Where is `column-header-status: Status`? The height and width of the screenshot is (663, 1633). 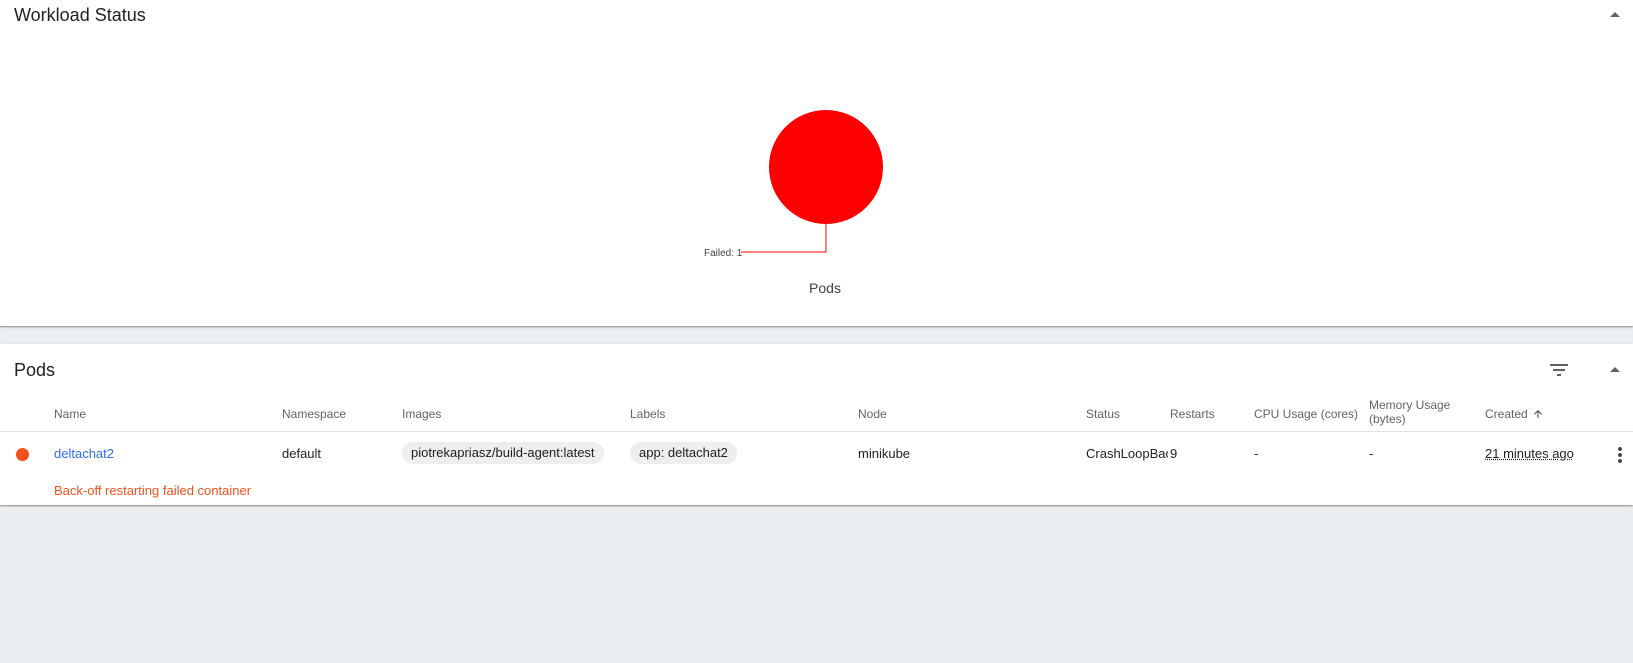 column-header-status: Status is located at coordinates (1103, 414).